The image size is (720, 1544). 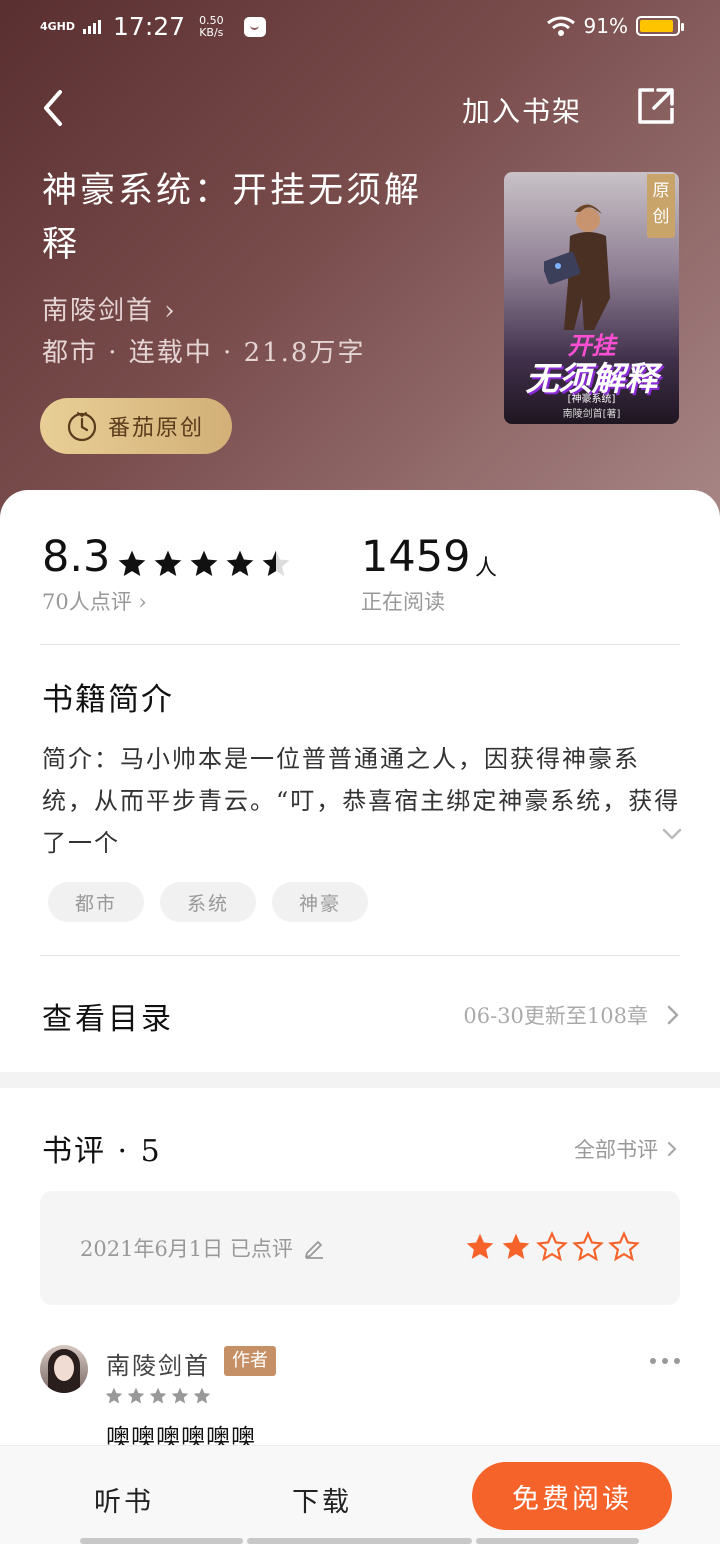 I want to click on tag-list: 都市 系统 神豪, so click(x=208, y=902).